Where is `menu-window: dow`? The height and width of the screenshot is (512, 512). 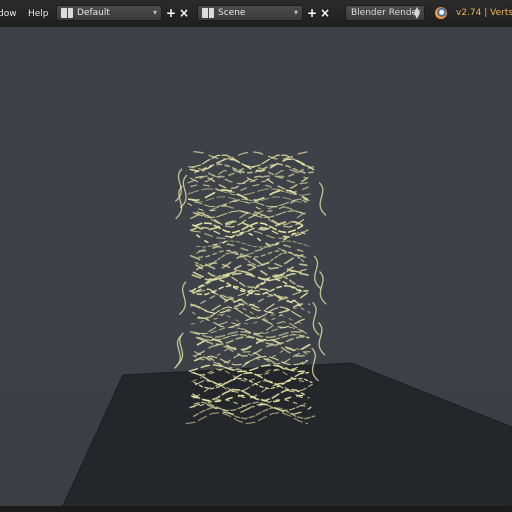 menu-window: dow is located at coordinates (8, 14).